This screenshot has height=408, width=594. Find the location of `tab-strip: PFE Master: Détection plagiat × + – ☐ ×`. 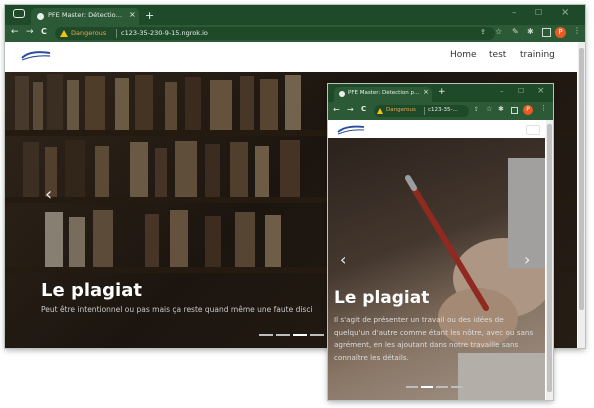

tab-strip: PFE Master: Détection plagiat × + – ☐ × is located at coordinates (440, 93).